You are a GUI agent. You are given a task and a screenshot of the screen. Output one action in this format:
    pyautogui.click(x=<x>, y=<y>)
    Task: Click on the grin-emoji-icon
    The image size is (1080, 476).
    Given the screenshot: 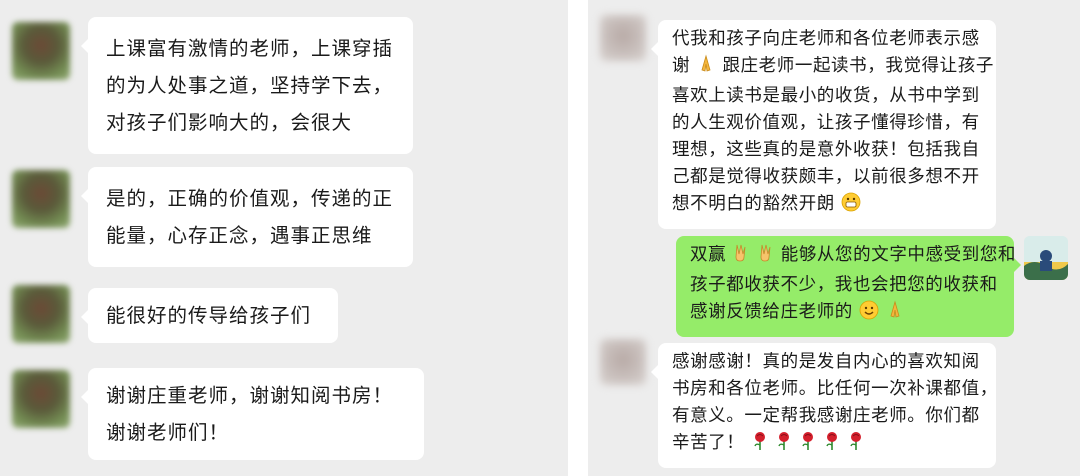 What is the action you would take?
    pyautogui.click(x=851, y=206)
    